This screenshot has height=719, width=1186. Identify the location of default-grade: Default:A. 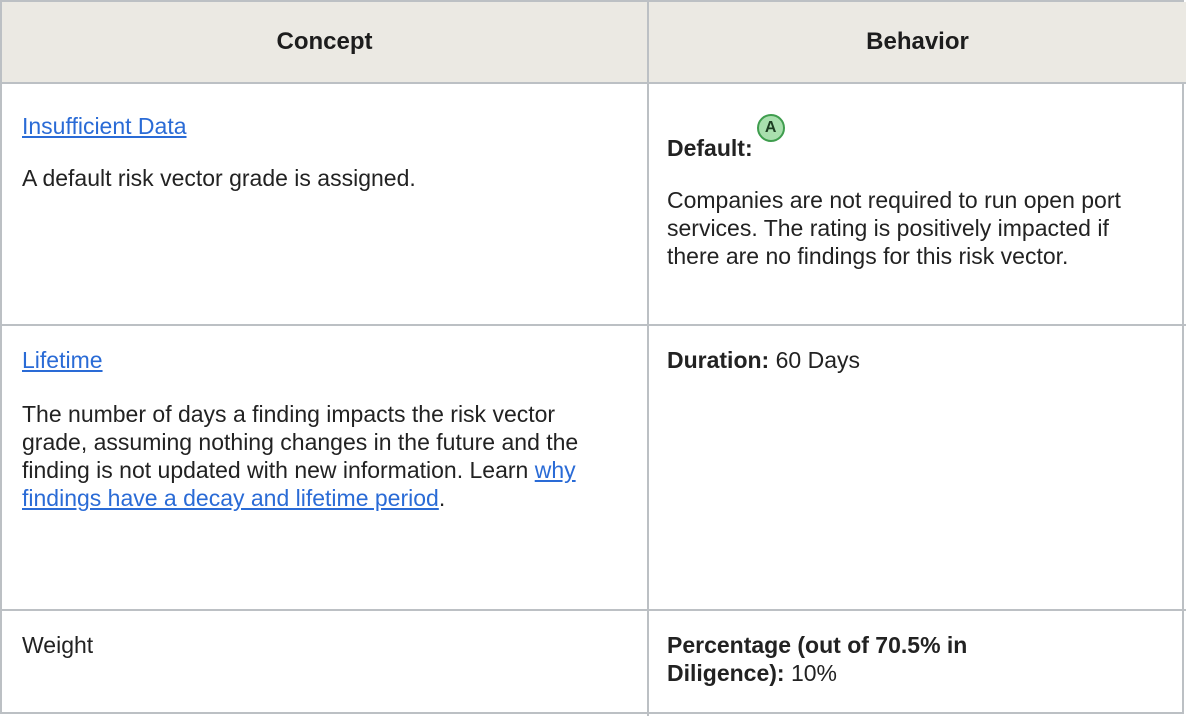
(917, 137).